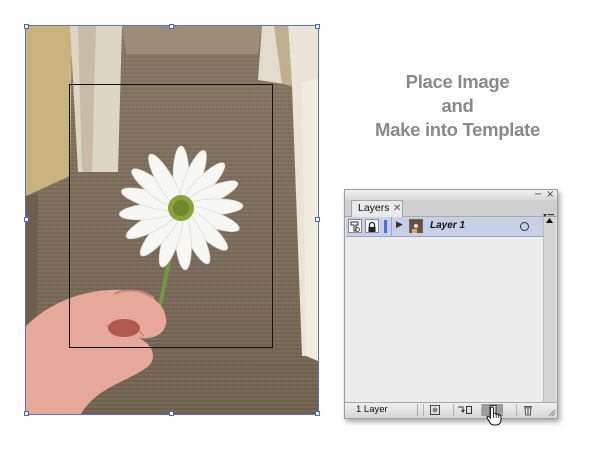  Describe the element at coordinates (317, 219) in the screenshot. I see `selection-handle-right` at that location.